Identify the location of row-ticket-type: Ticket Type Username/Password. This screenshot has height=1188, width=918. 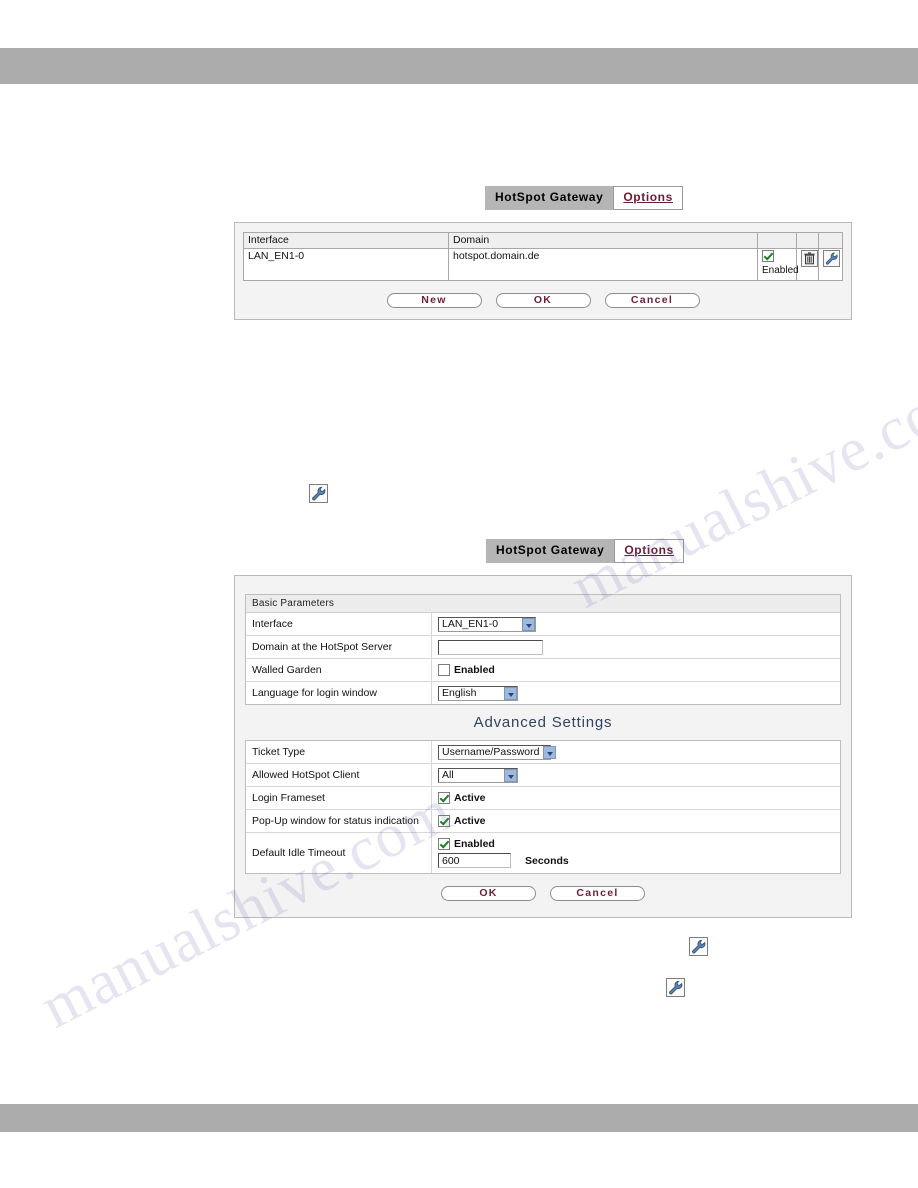
(543, 752).